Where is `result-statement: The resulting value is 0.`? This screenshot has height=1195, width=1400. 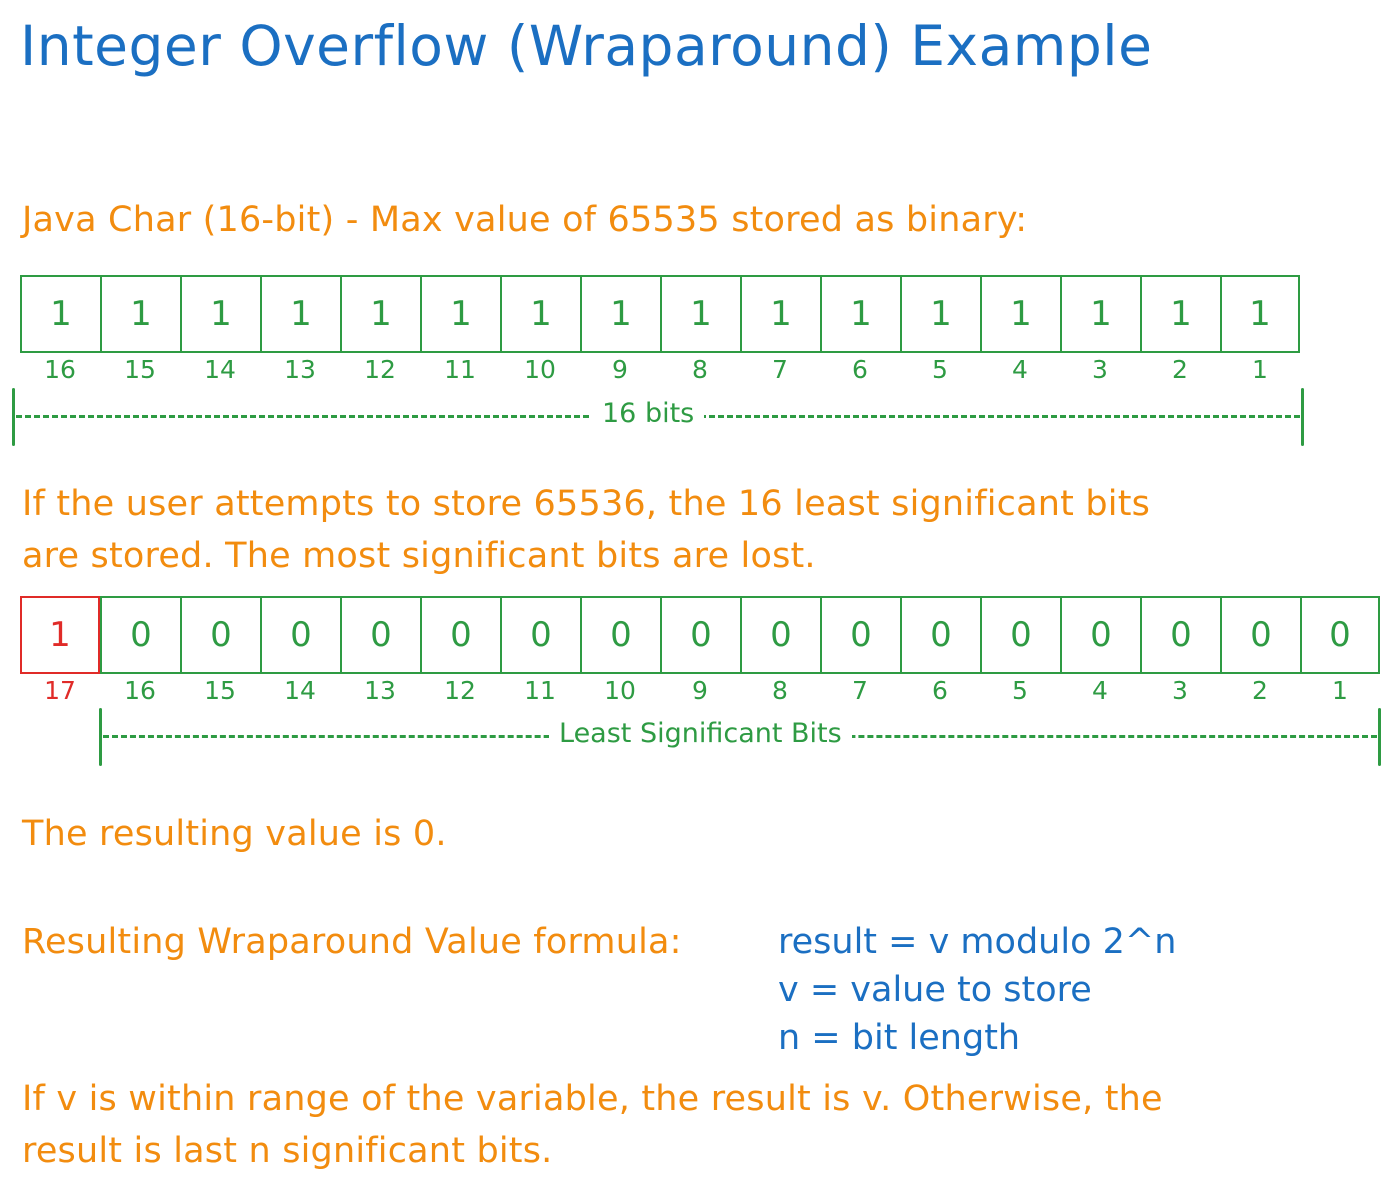
result-statement: The resulting value is 0. is located at coordinates (234, 834).